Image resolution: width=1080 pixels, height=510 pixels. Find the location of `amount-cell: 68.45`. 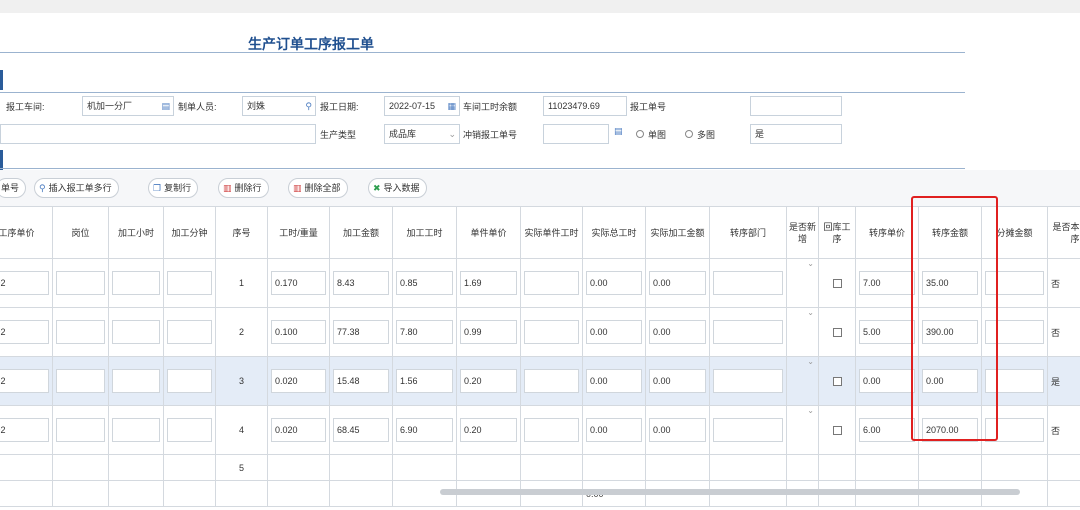

amount-cell: 68.45 is located at coordinates (361, 430).